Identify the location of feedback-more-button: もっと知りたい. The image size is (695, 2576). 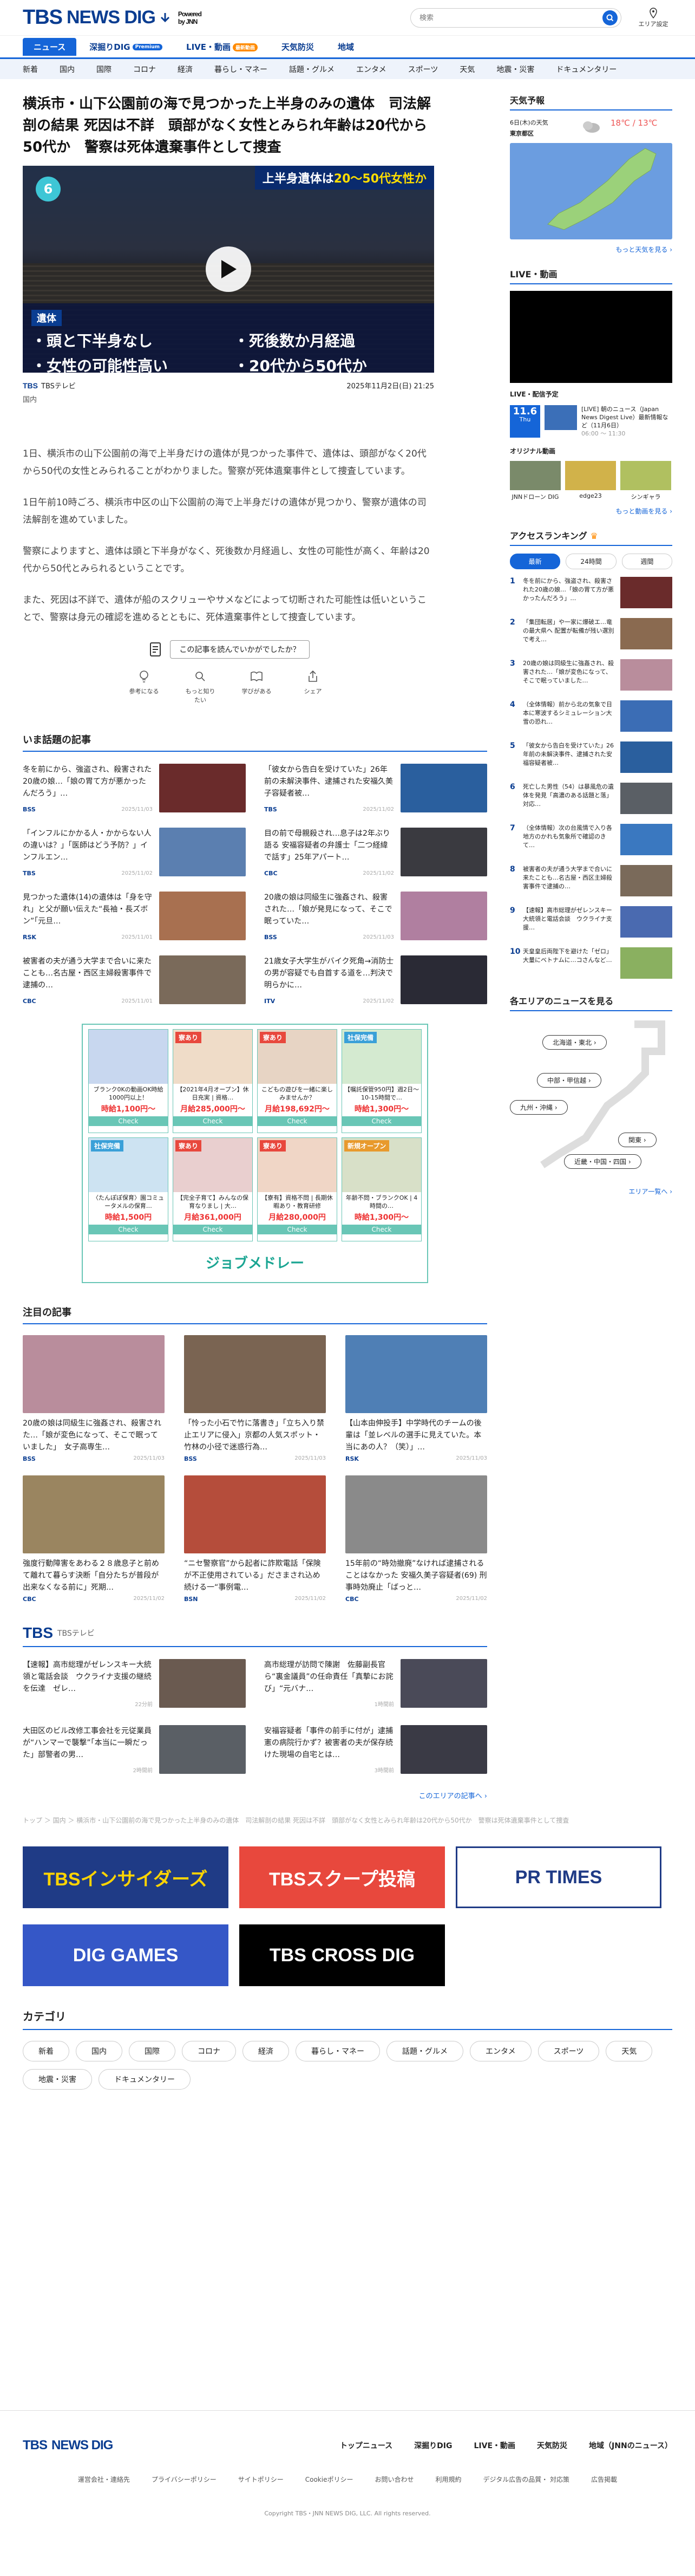
(200, 686).